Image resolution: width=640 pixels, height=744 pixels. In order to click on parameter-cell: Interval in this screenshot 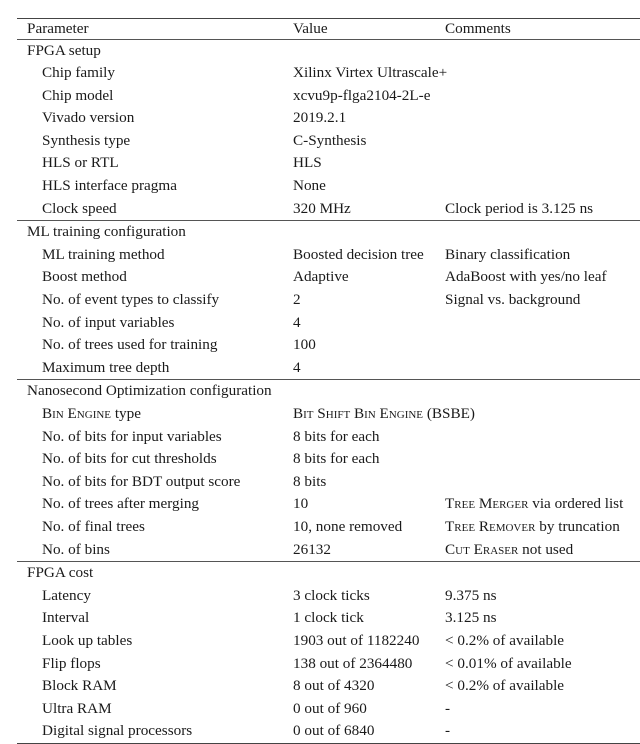, I will do `click(66, 618)`.